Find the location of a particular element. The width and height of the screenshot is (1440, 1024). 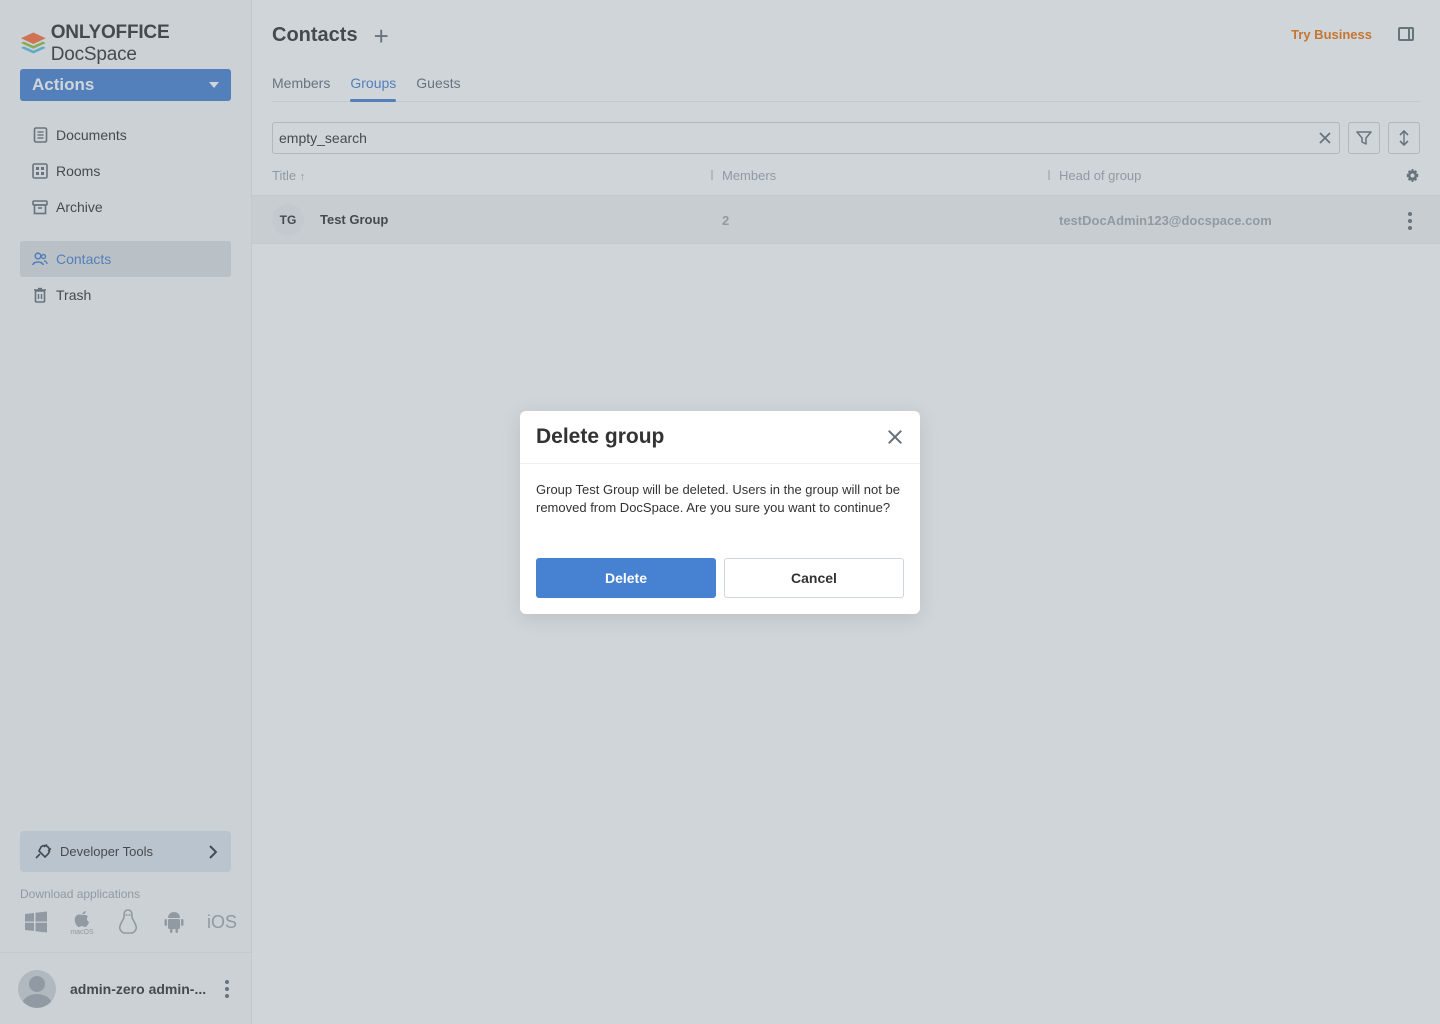

dialog-title: Delete group is located at coordinates (600, 436).